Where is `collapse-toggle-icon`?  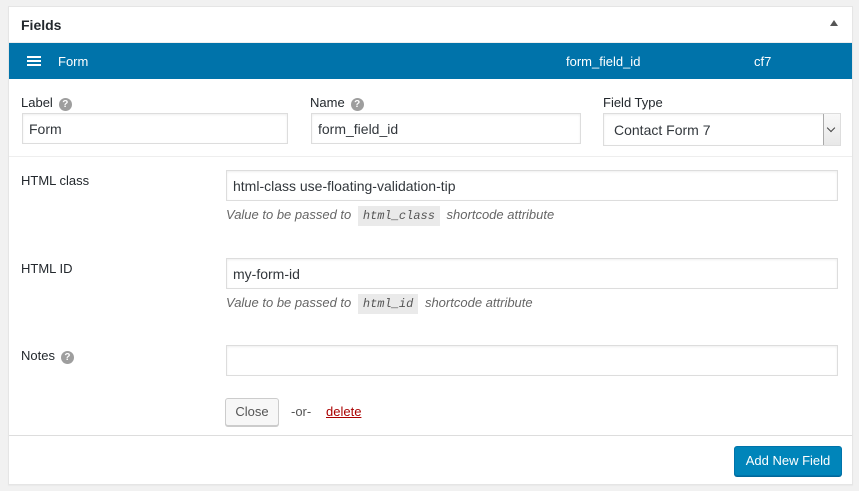 collapse-toggle-icon is located at coordinates (834, 23).